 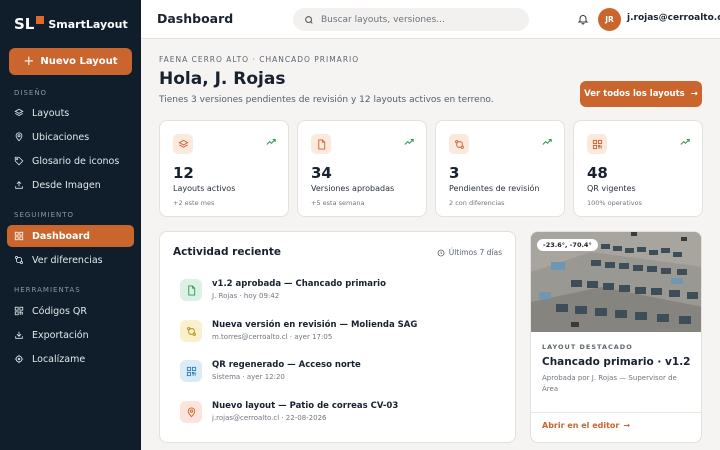 What do you see at coordinates (272, 337) in the screenshot?
I see `activity-item-meta: m.torres@cerroalto.cl · ayer 17:05` at bounding box center [272, 337].